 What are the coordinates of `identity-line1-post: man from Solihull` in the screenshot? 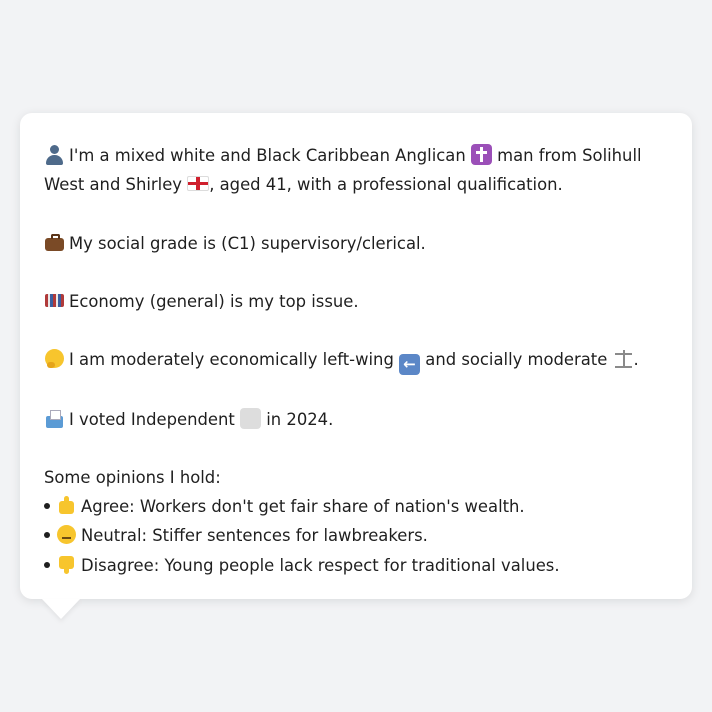 It's located at (569, 155).